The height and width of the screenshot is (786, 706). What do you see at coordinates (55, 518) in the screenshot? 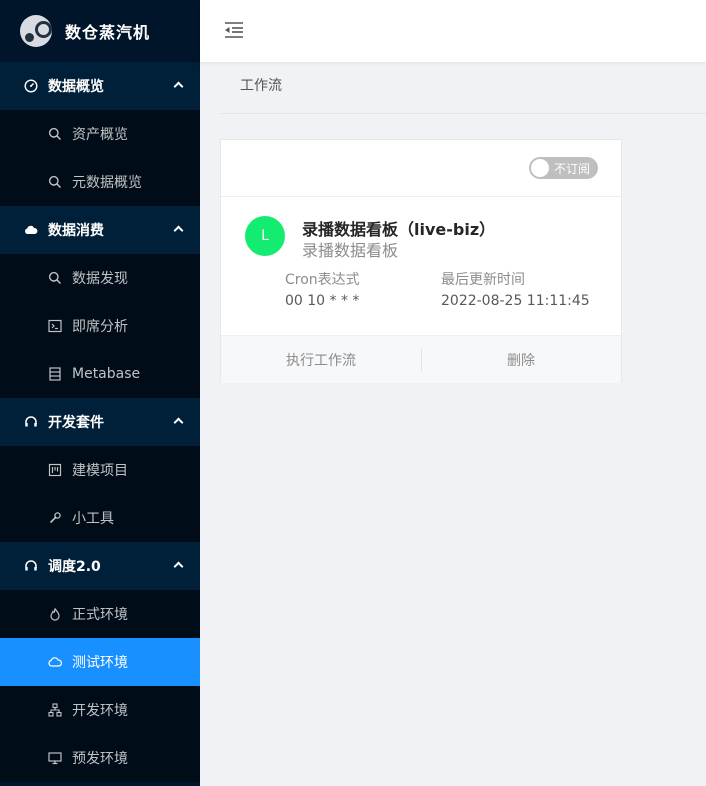
I see `tool-icon` at bounding box center [55, 518].